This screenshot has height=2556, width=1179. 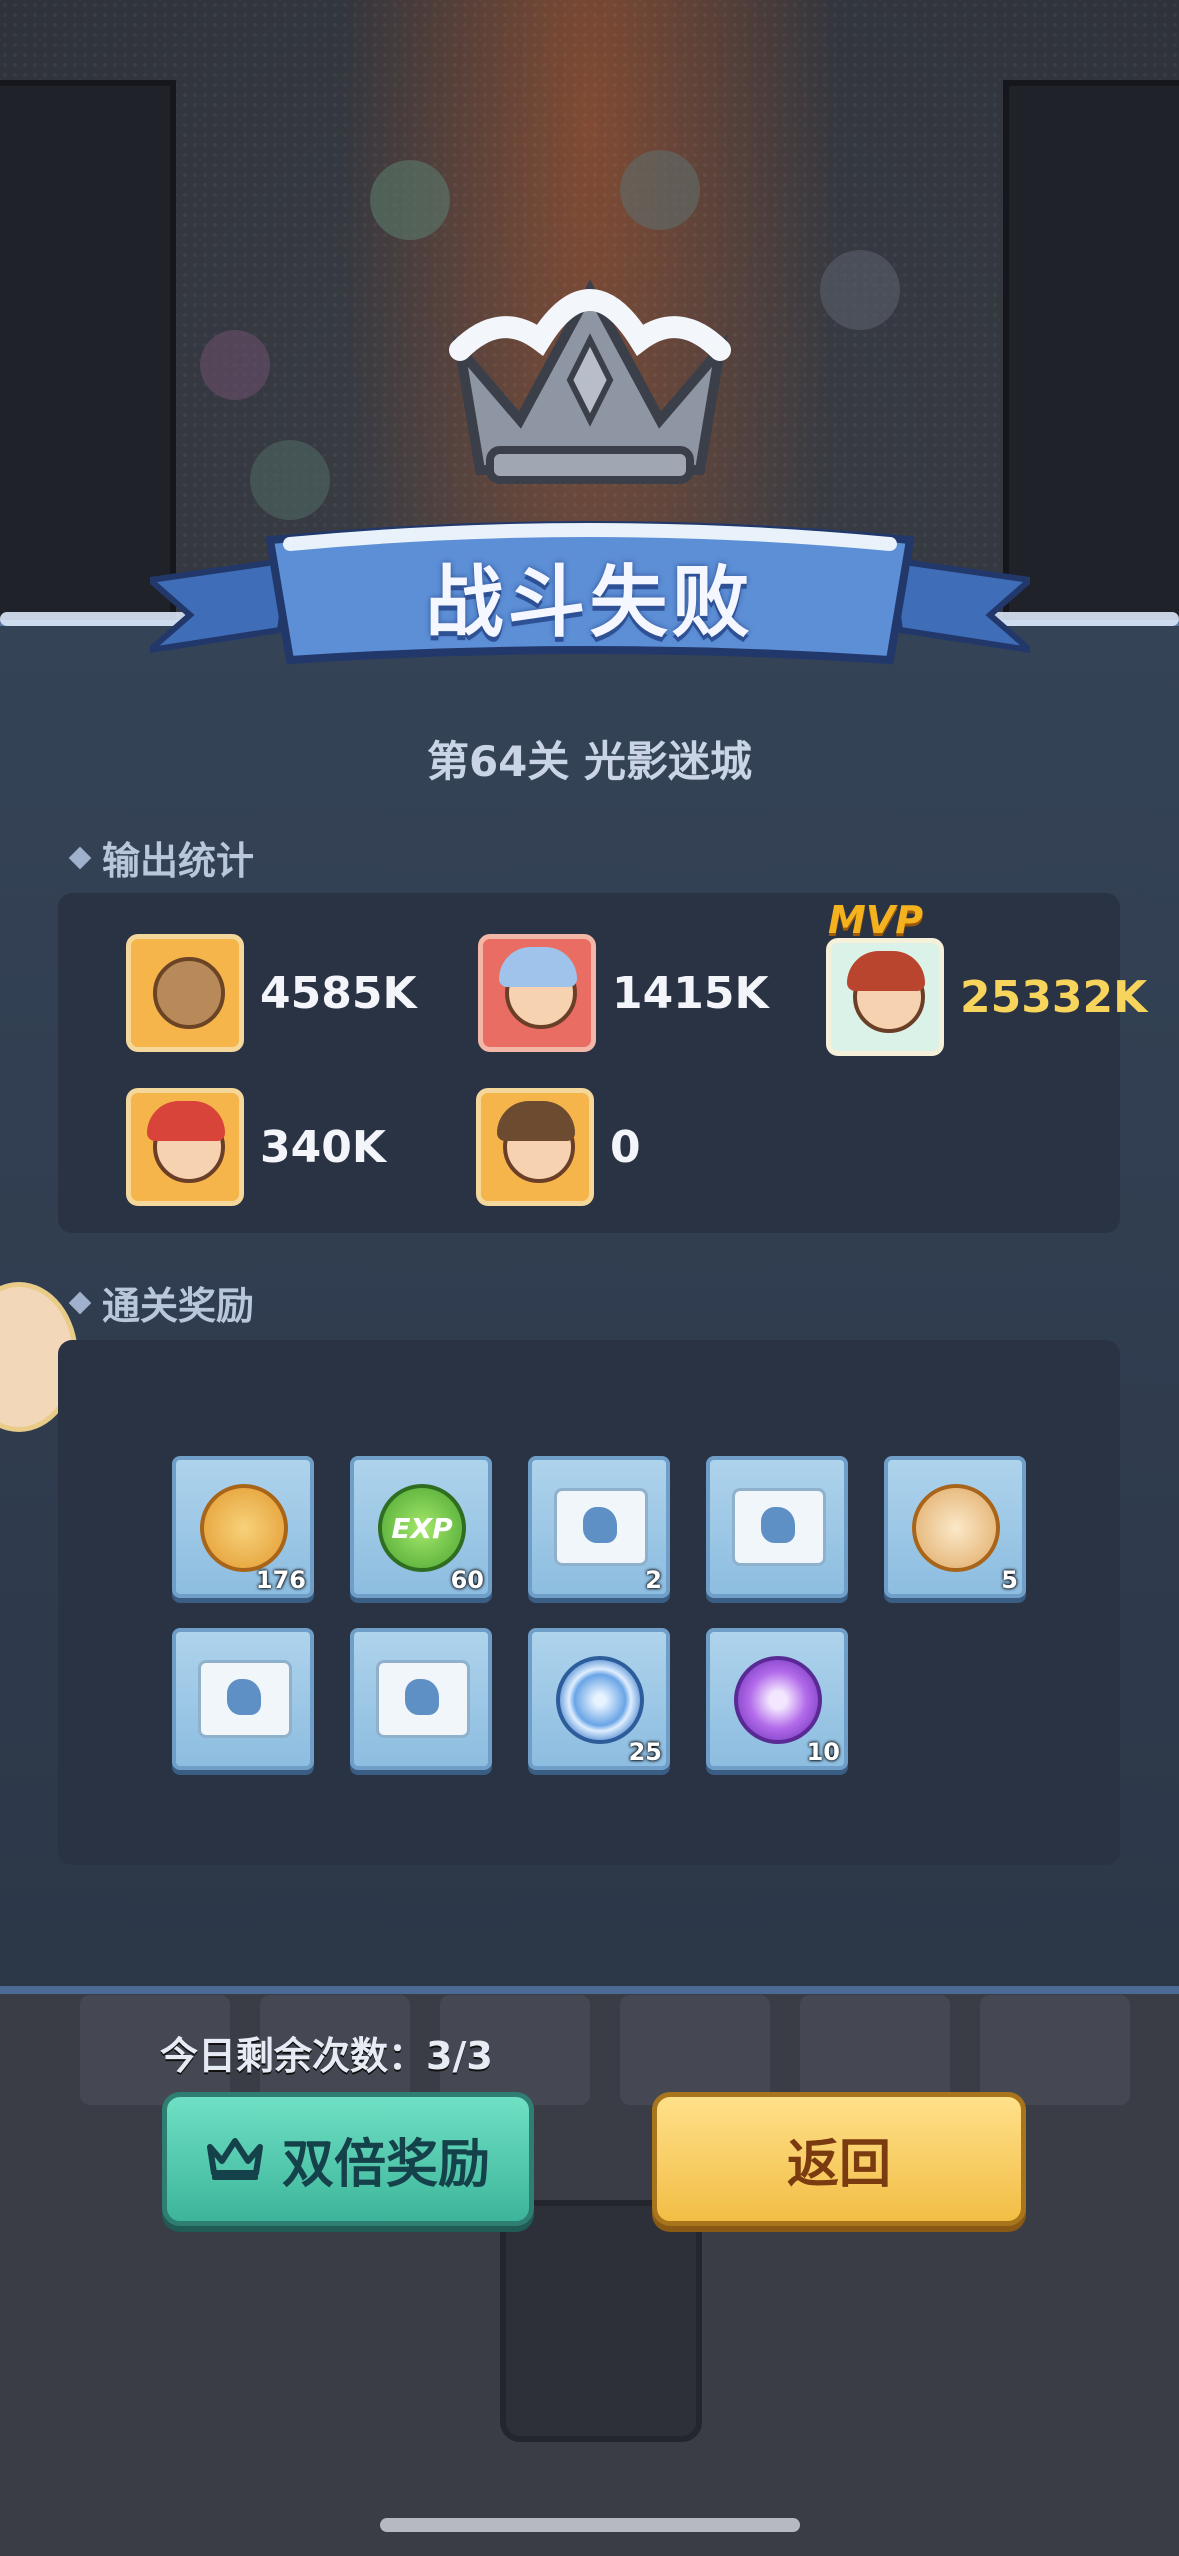 I want to click on crowned-warrior-portrait, so click(x=885, y=997).